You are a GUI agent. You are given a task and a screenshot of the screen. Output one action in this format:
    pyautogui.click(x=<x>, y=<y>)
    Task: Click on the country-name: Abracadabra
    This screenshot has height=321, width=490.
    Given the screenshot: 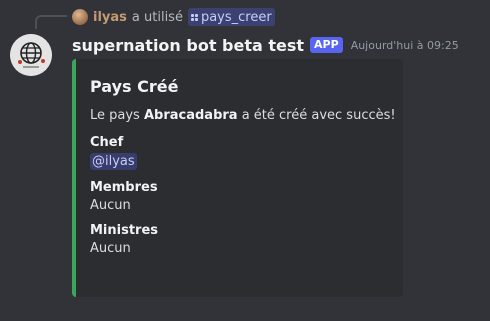 What is the action you would take?
    pyautogui.click(x=190, y=115)
    